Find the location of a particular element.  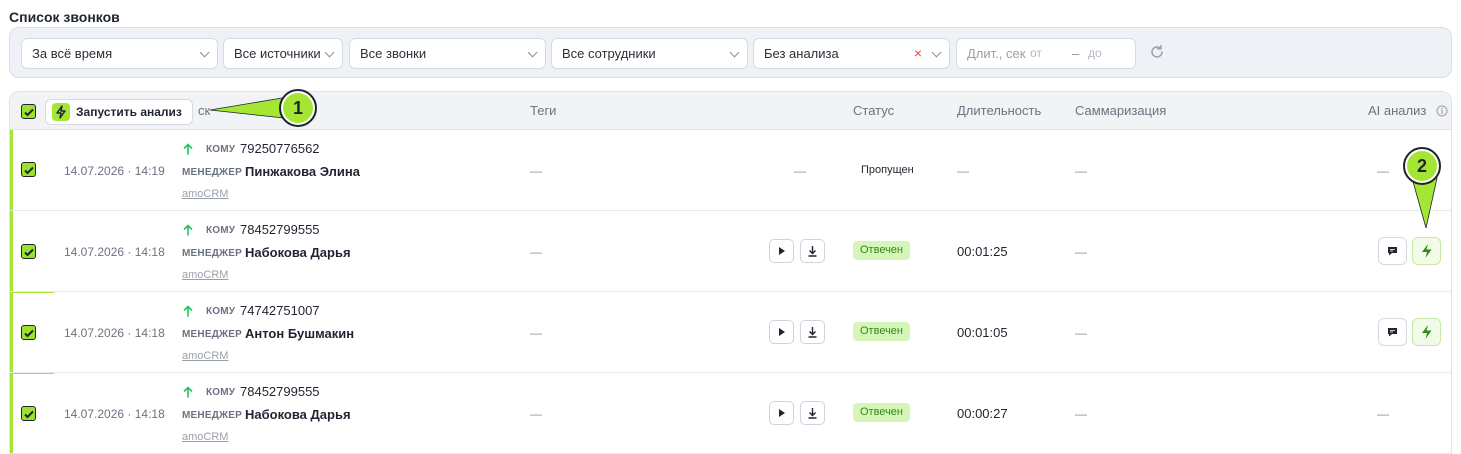

callout-1-pointer is located at coordinates (247, 108).